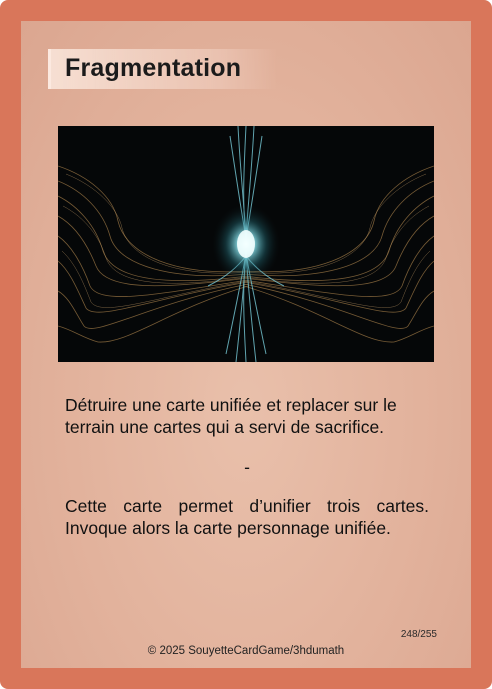 The height and width of the screenshot is (689, 492). I want to click on card-title: Fragmentation, so click(153, 68).